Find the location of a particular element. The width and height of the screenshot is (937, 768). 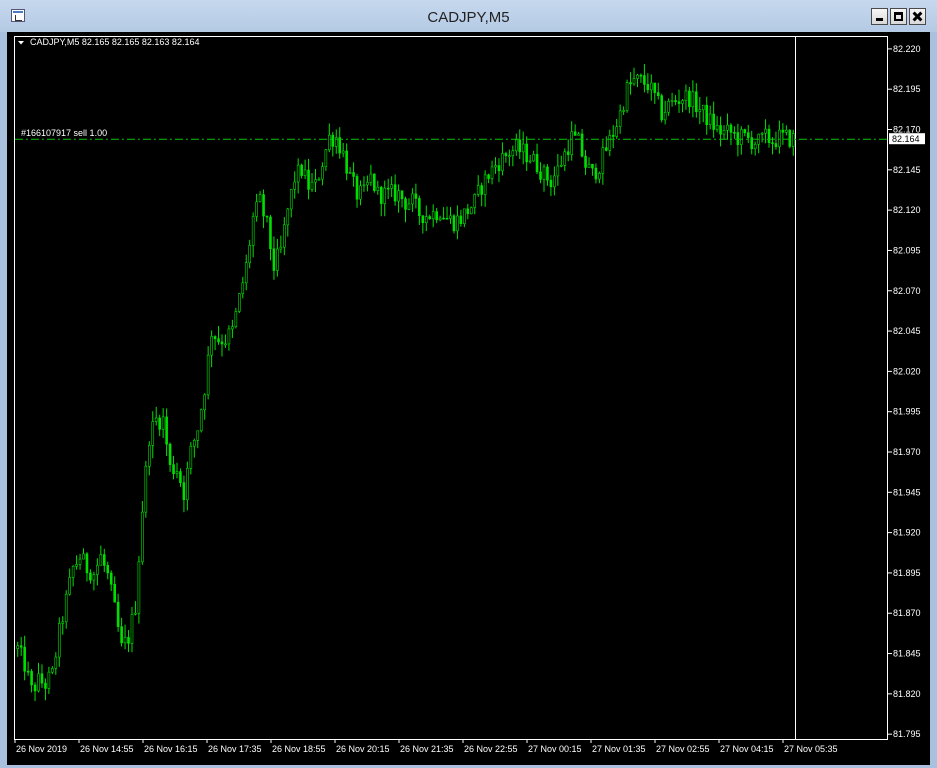

y-tick-label: 82.170 is located at coordinates (907, 130).